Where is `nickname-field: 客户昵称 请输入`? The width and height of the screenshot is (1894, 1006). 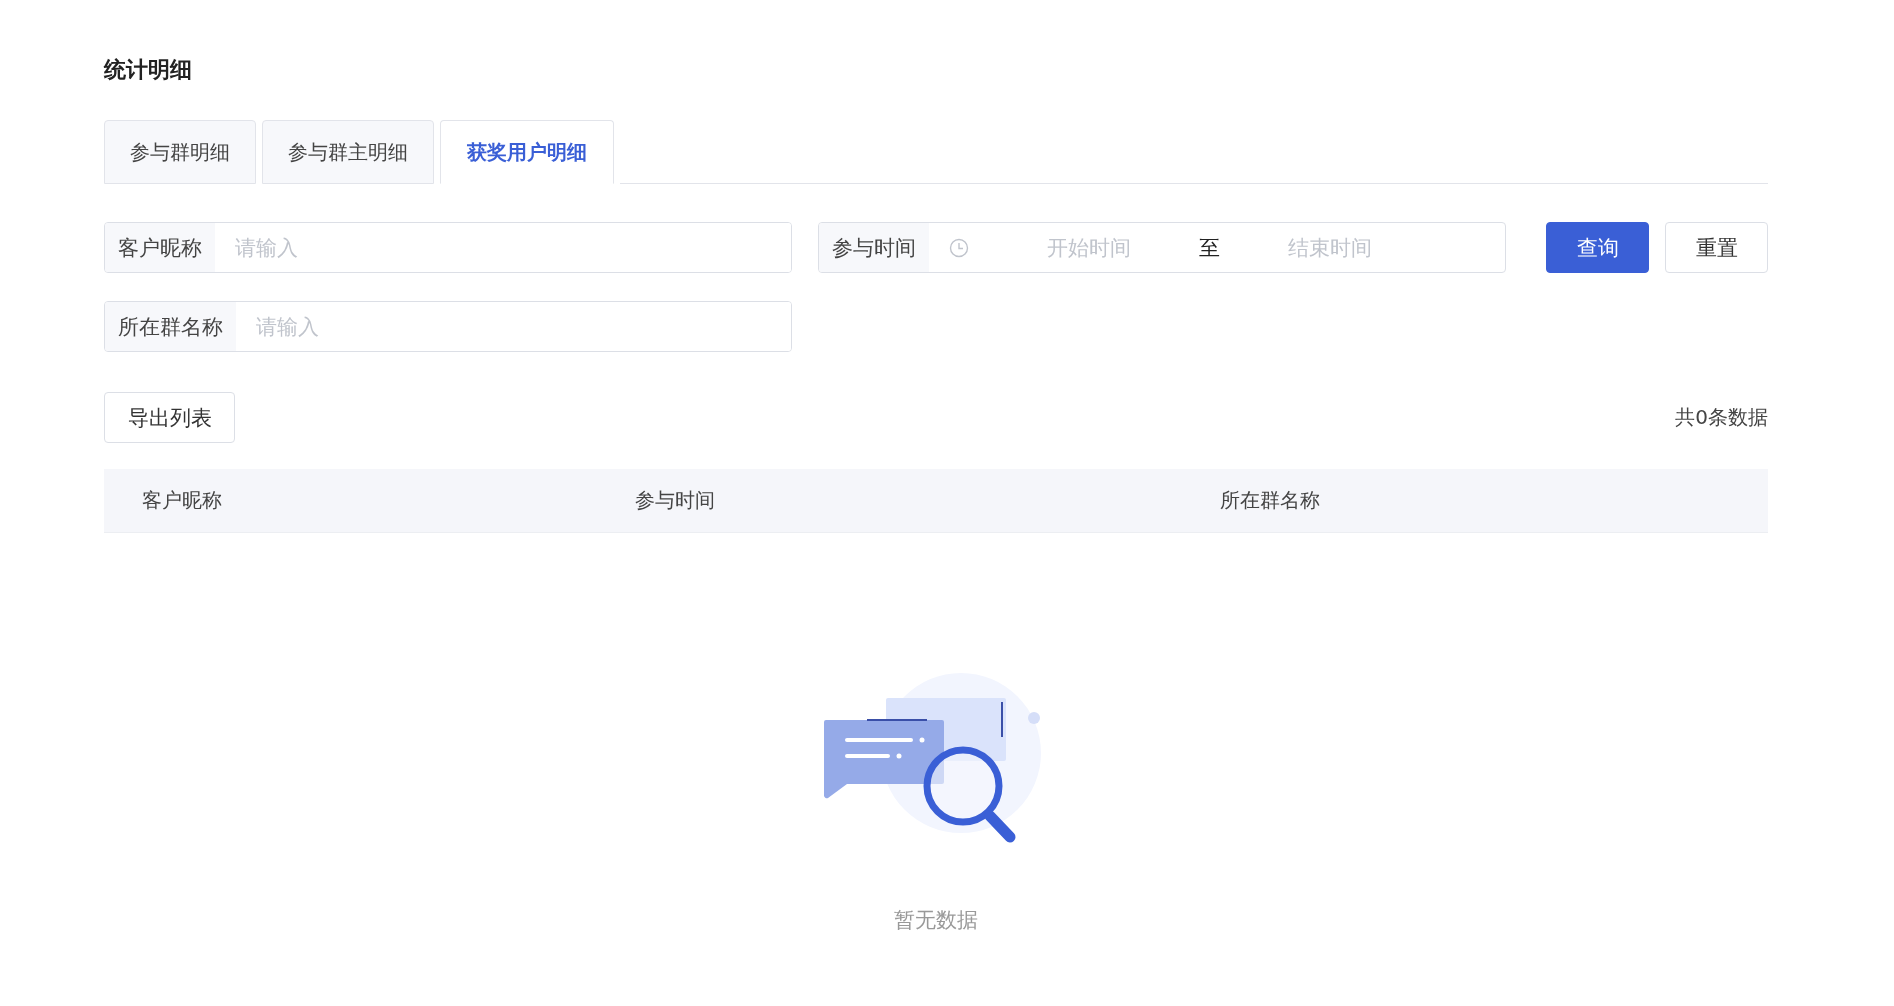
nickname-field: 客户昵称 请输入 is located at coordinates (448, 247).